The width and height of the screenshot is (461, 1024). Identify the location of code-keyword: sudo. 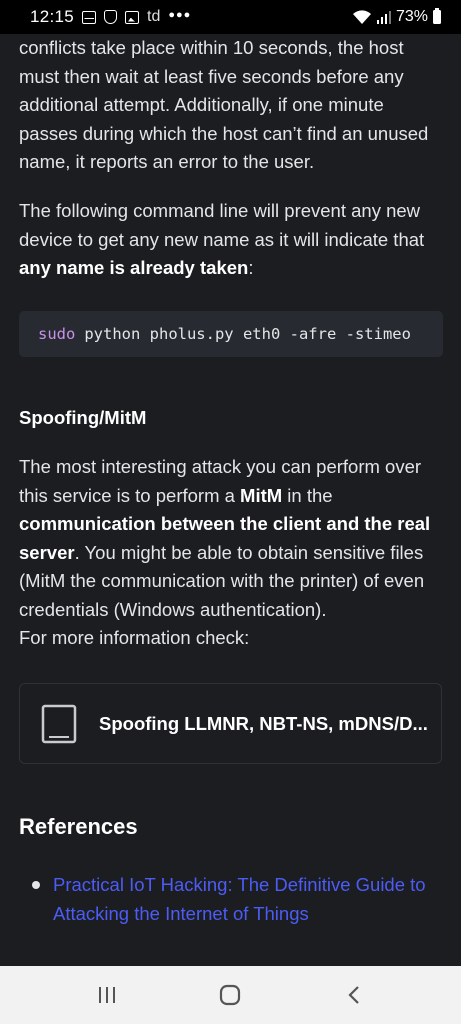
(57, 334).